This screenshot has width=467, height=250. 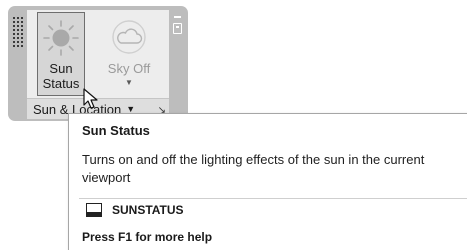 What do you see at coordinates (177, 17) in the screenshot?
I see `minimize-panel-icon` at bounding box center [177, 17].